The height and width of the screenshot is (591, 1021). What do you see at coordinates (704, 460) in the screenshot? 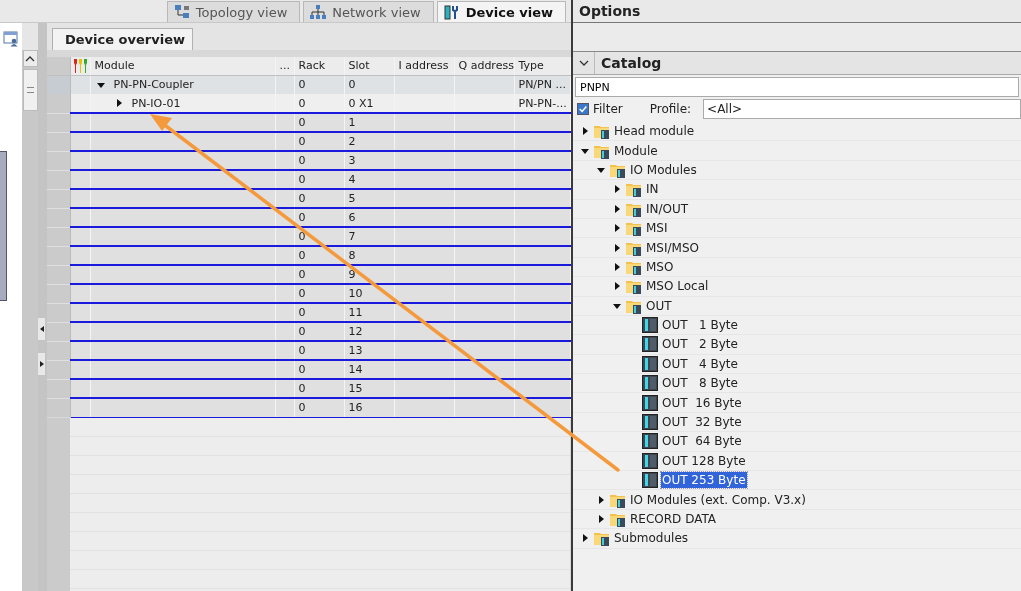
I see `catalog-item: OUT 128 Byte` at bounding box center [704, 460].